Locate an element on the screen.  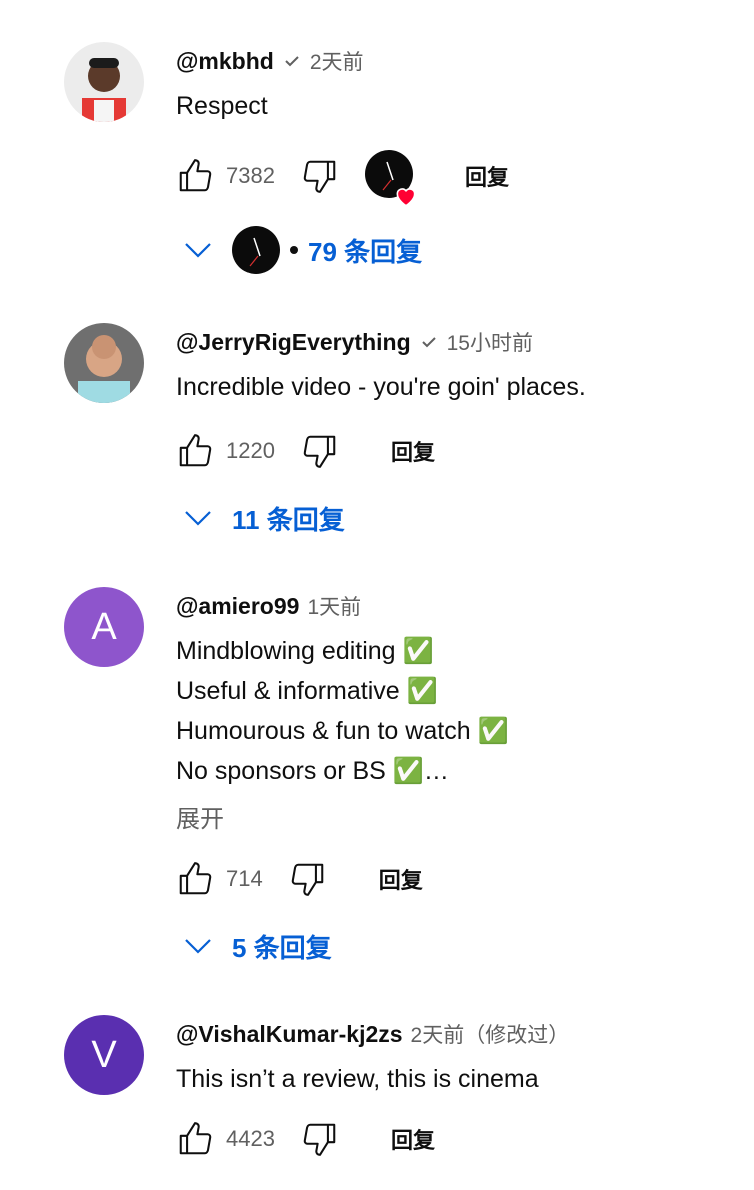
comment-time: 1天前 is located at coordinates (334, 606).